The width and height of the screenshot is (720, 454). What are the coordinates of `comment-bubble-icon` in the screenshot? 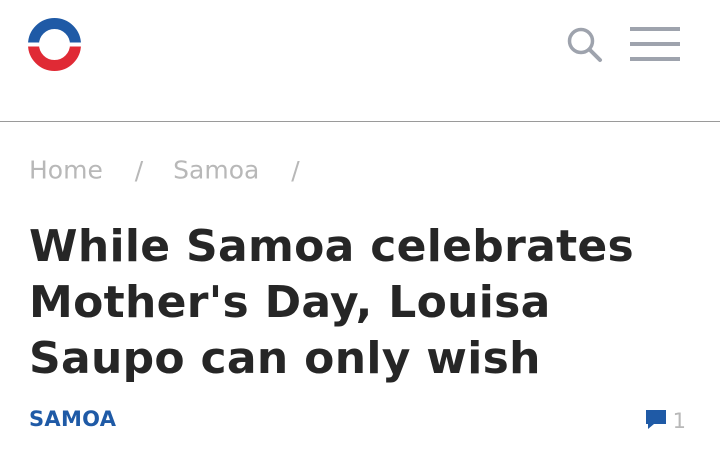 It's located at (656, 421).